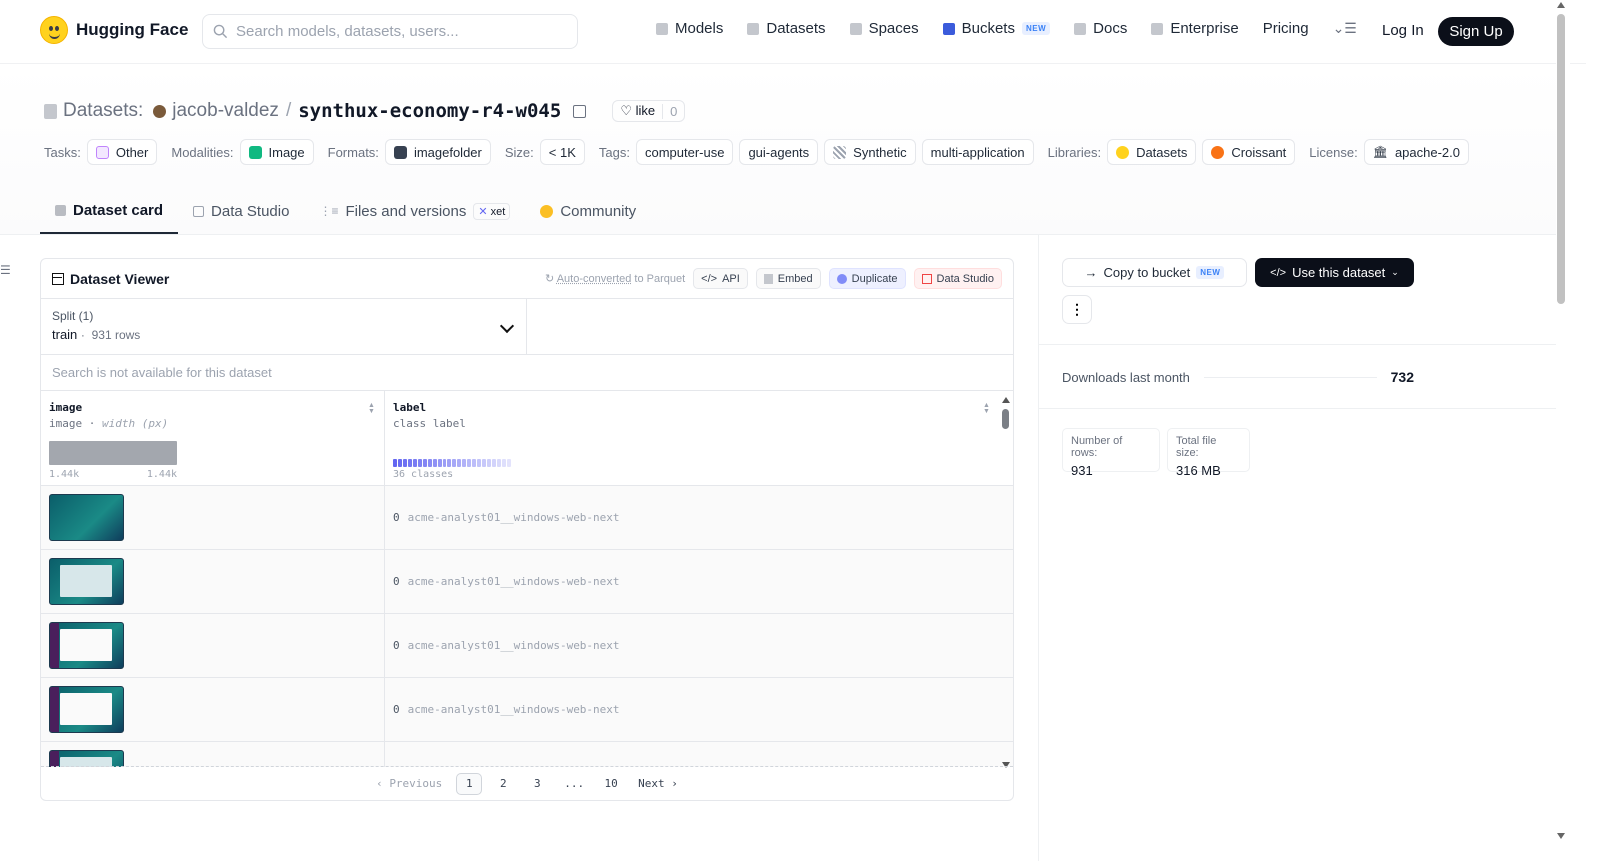 This screenshot has height=861, width=1600. I want to click on page-10-button: 10, so click(611, 784).